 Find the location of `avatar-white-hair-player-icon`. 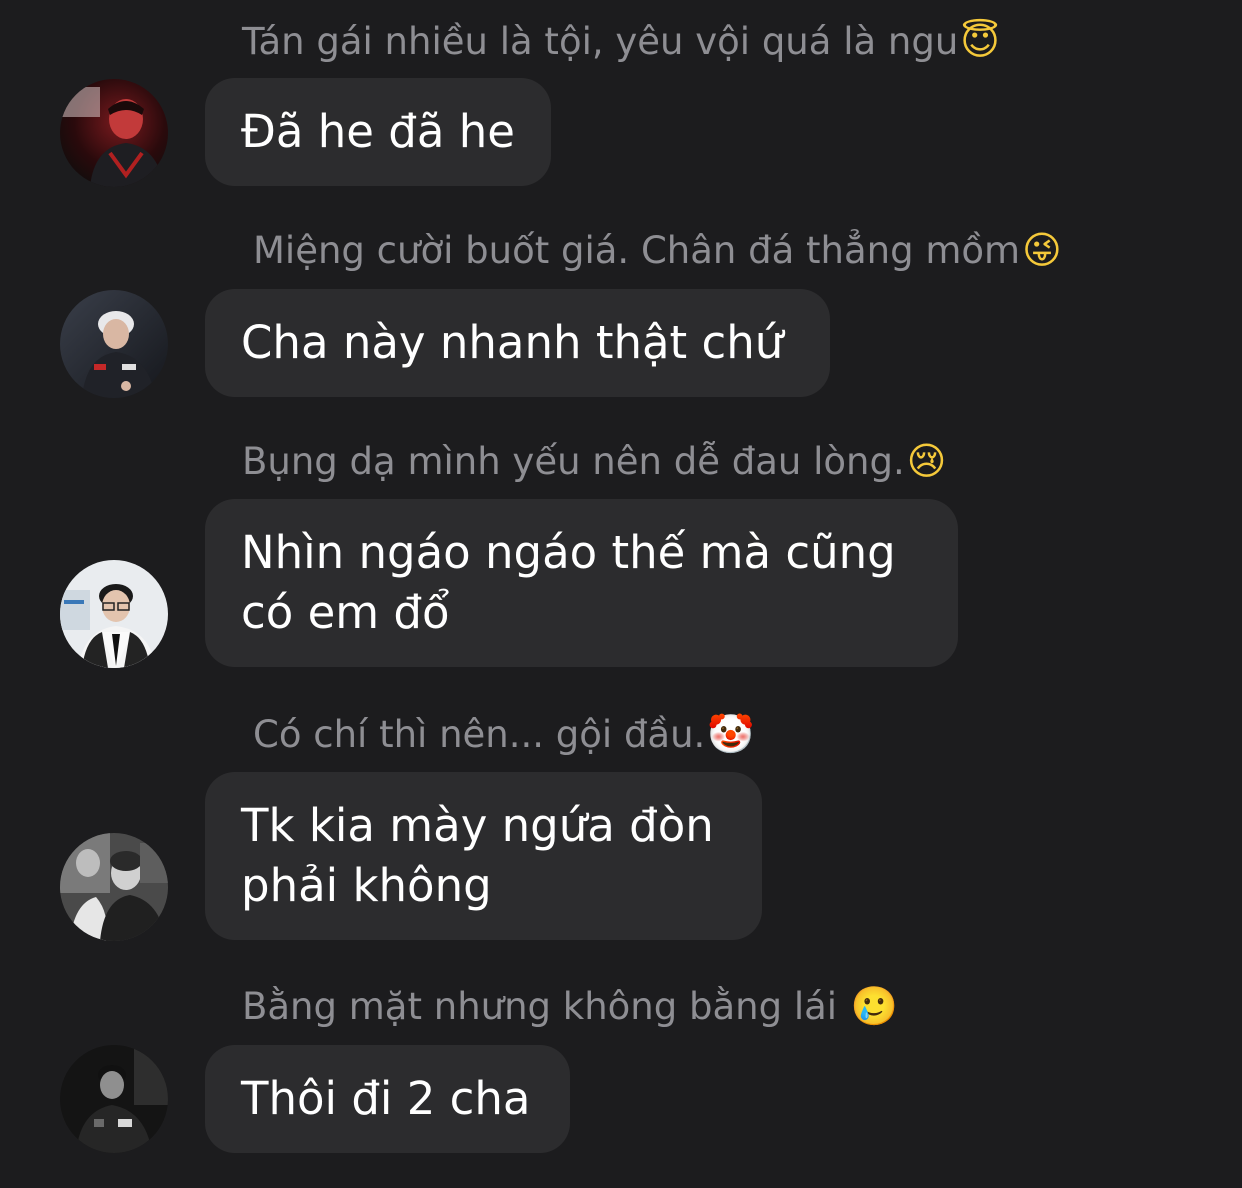

avatar-white-hair-player-icon is located at coordinates (114, 344).